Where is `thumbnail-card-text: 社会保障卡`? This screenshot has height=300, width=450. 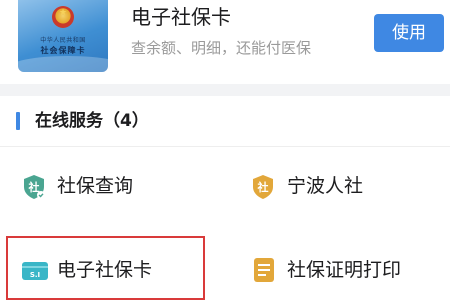
thumbnail-card-text: 社会保障卡 is located at coordinates (63, 50).